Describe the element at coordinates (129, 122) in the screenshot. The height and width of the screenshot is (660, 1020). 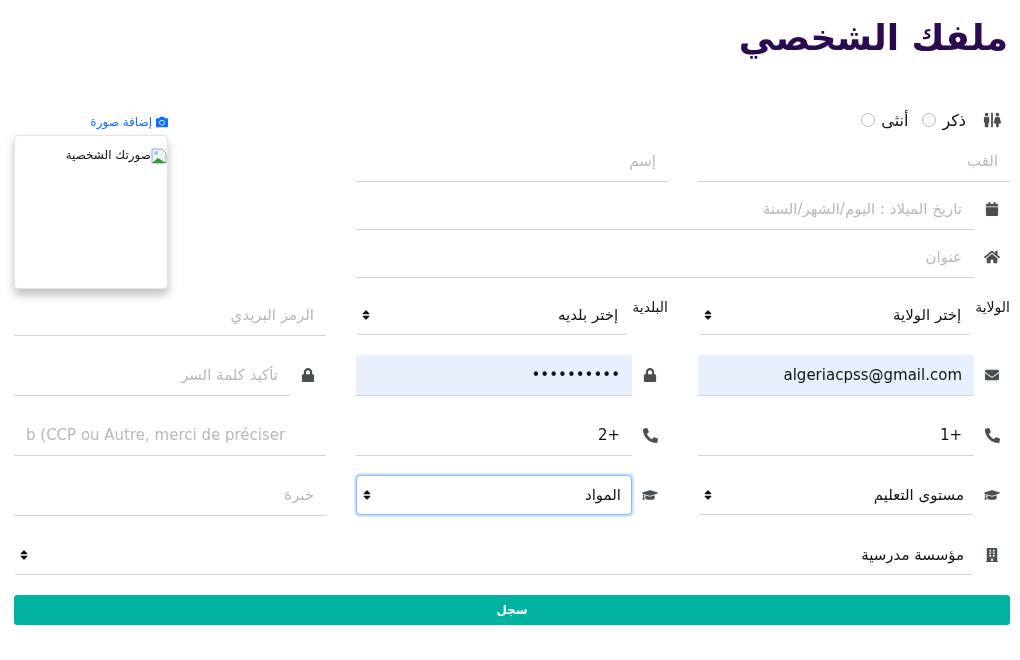
I see `add-photo-link: إضافة صورة` at that location.